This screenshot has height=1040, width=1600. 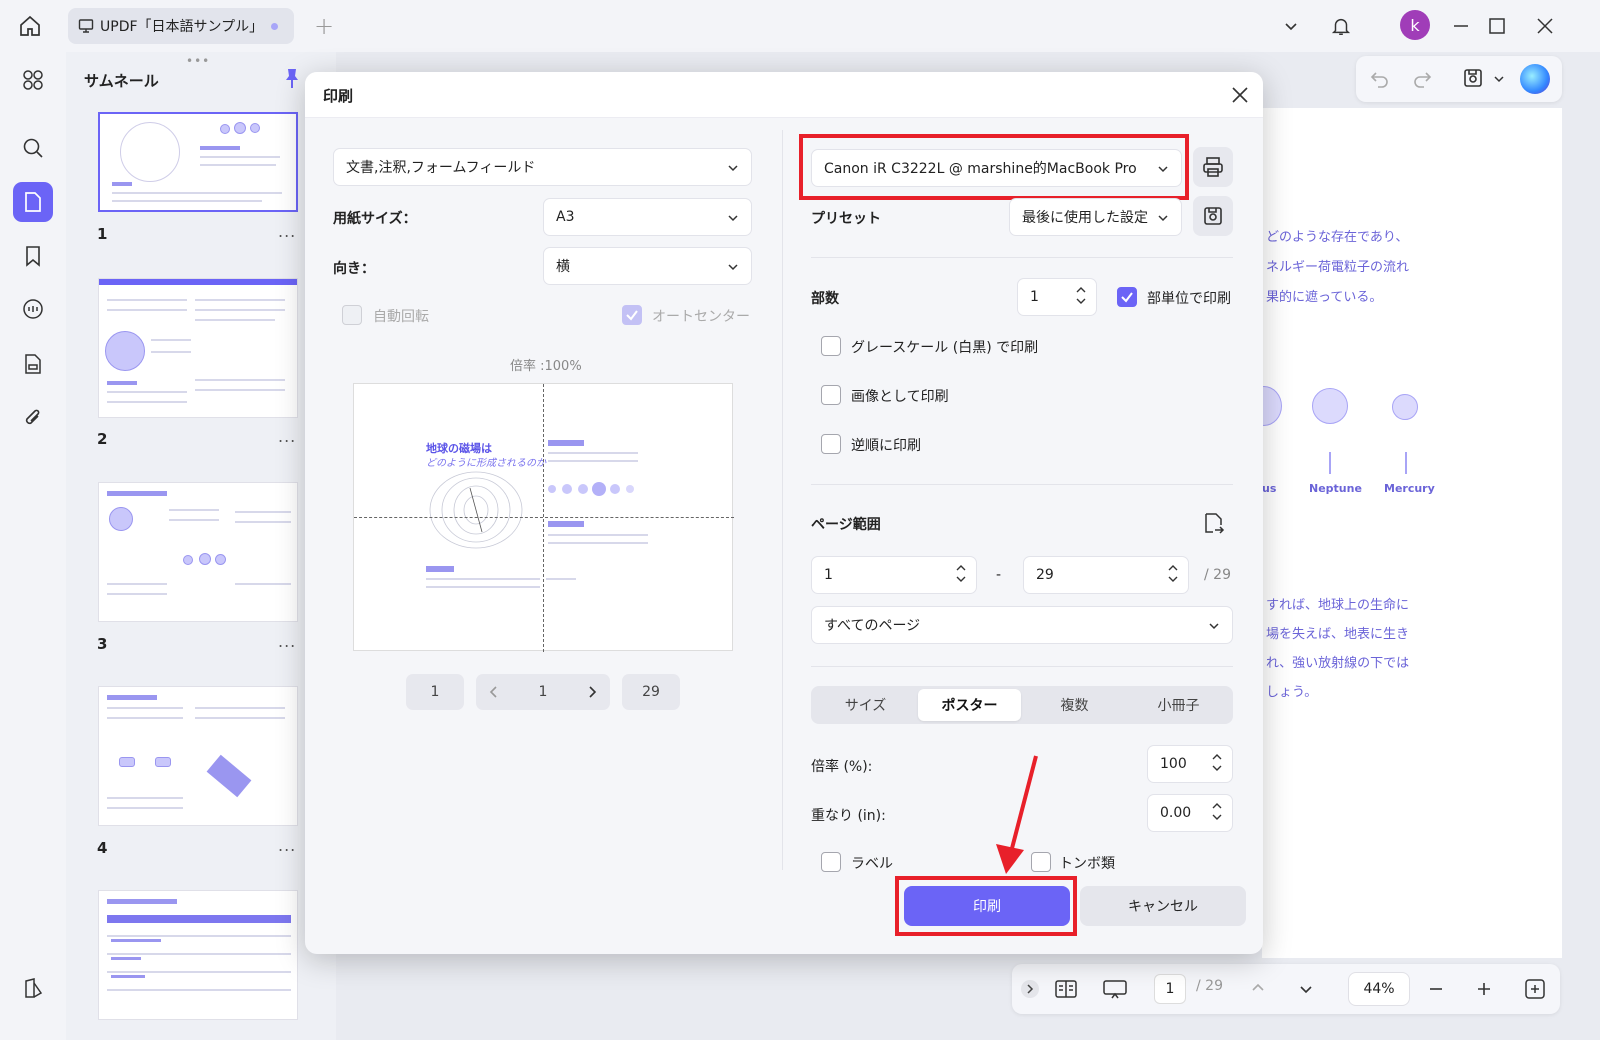 What do you see at coordinates (969, 705) in the screenshot?
I see `tab-poster: ポスター` at bounding box center [969, 705].